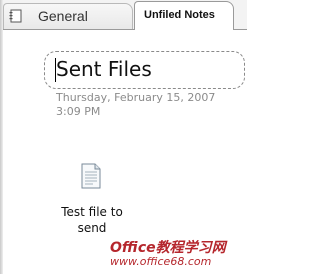 This screenshot has height=274, width=320. I want to click on tab-general: General, so click(68, 16).